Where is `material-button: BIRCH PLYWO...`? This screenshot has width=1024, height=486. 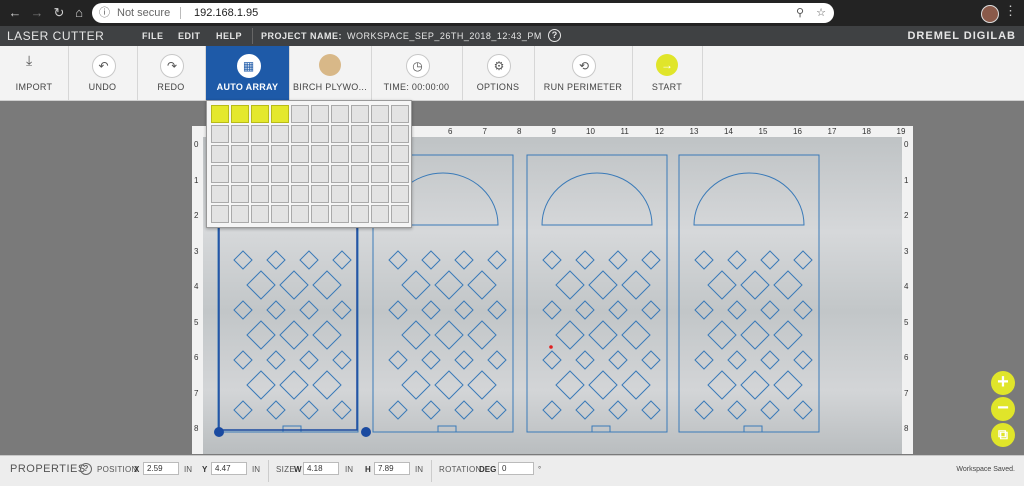
material-button: BIRCH PLYWO... is located at coordinates (330, 73).